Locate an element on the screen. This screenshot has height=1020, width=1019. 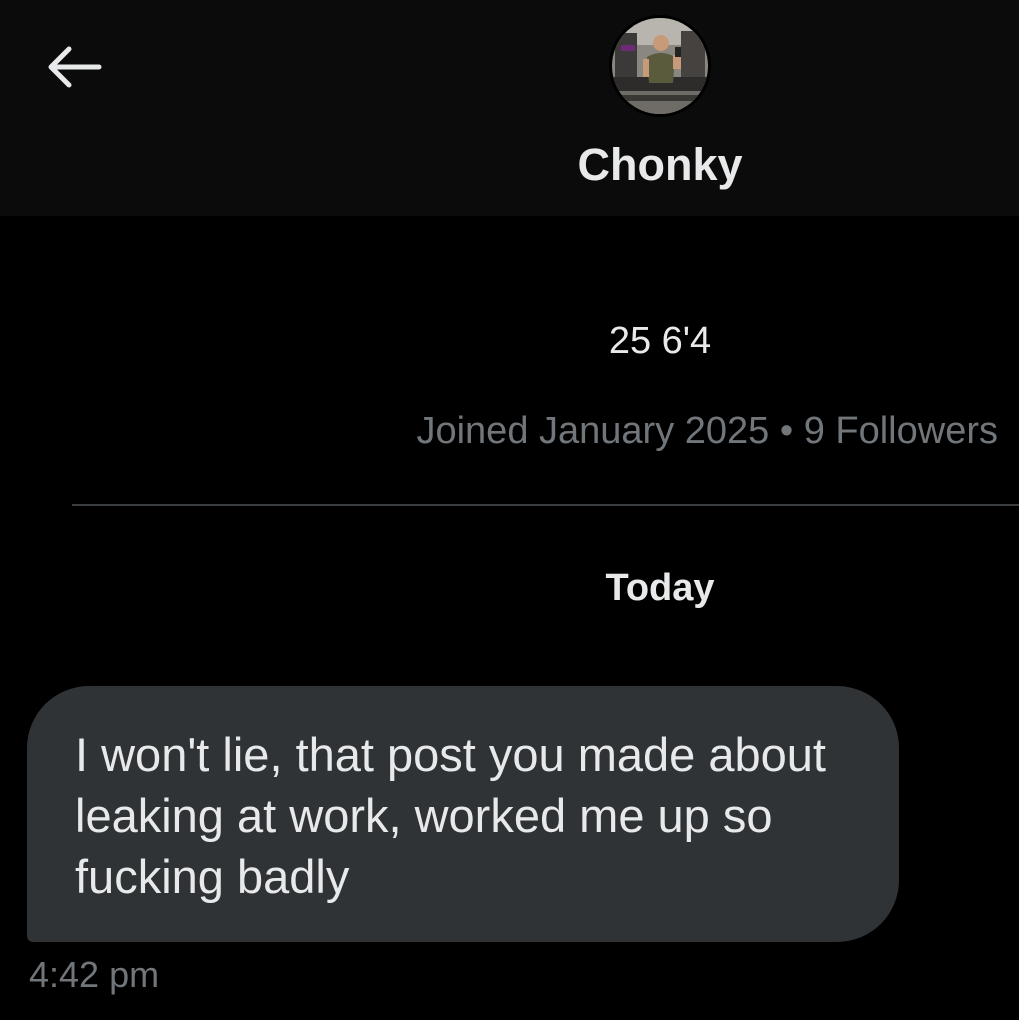
profile-meta: Joined January 2025 • 9 Followers is located at coordinates (707, 431).